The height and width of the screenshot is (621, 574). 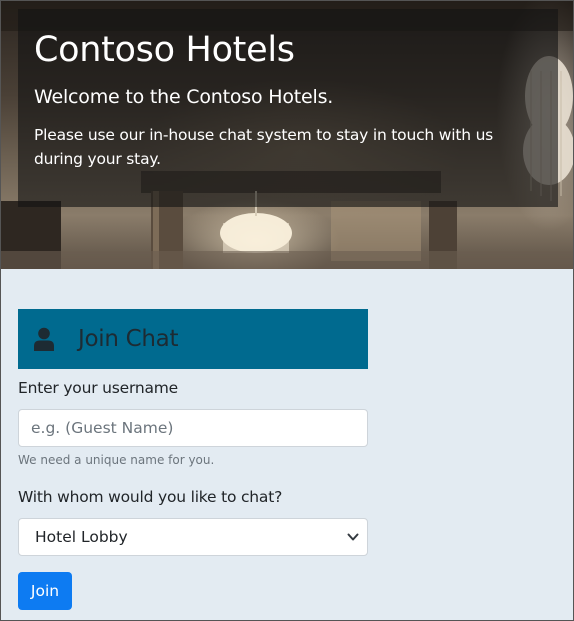 I want to click on join-button: Join, so click(x=45, y=591).